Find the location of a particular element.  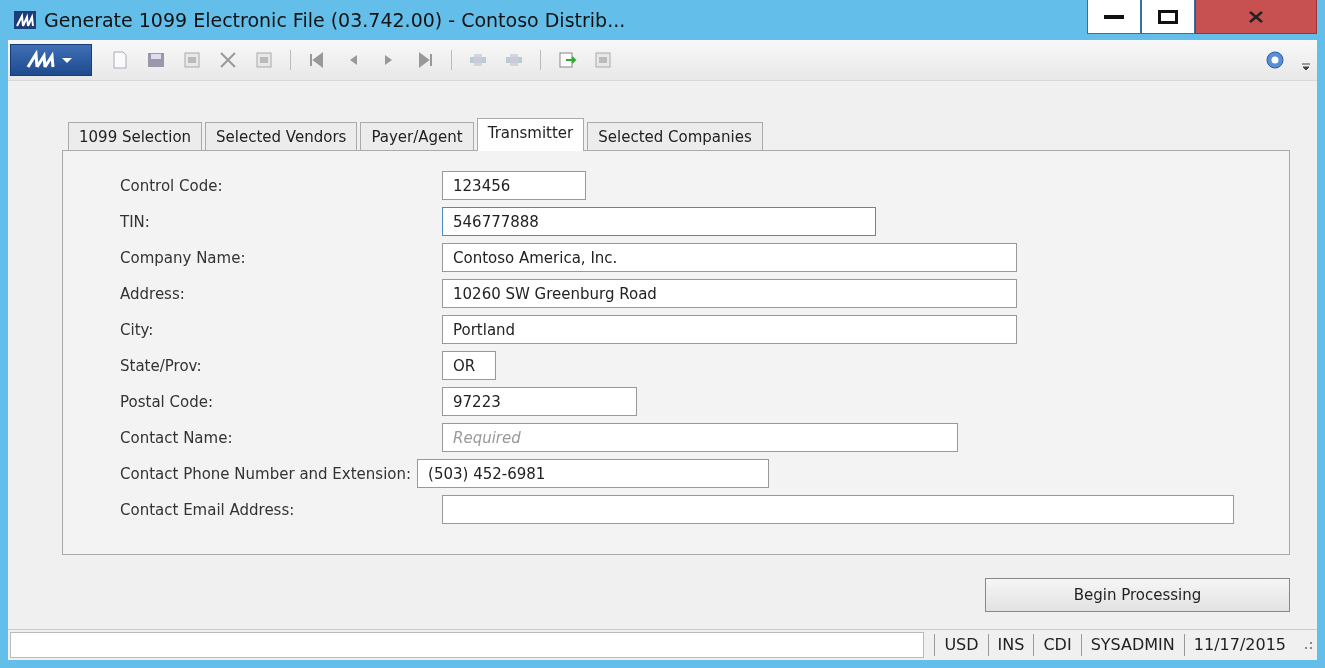

close-icon is located at coordinates (1256, 16).